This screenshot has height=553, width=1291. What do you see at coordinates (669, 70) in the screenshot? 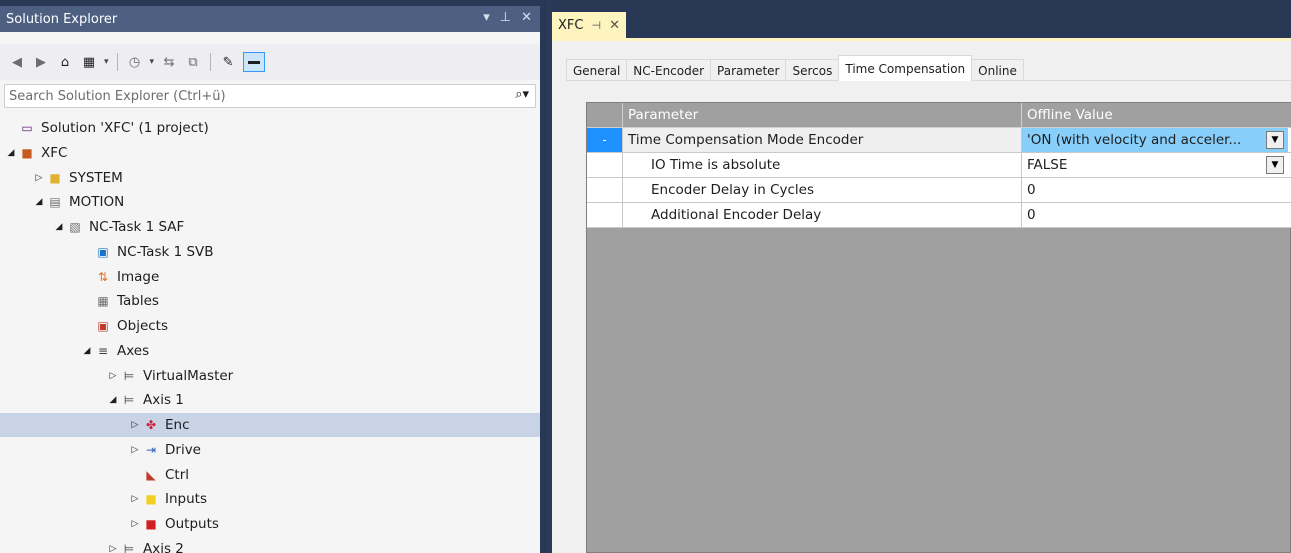
I see `tab-nc-encoder: NC-Encoder` at bounding box center [669, 70].